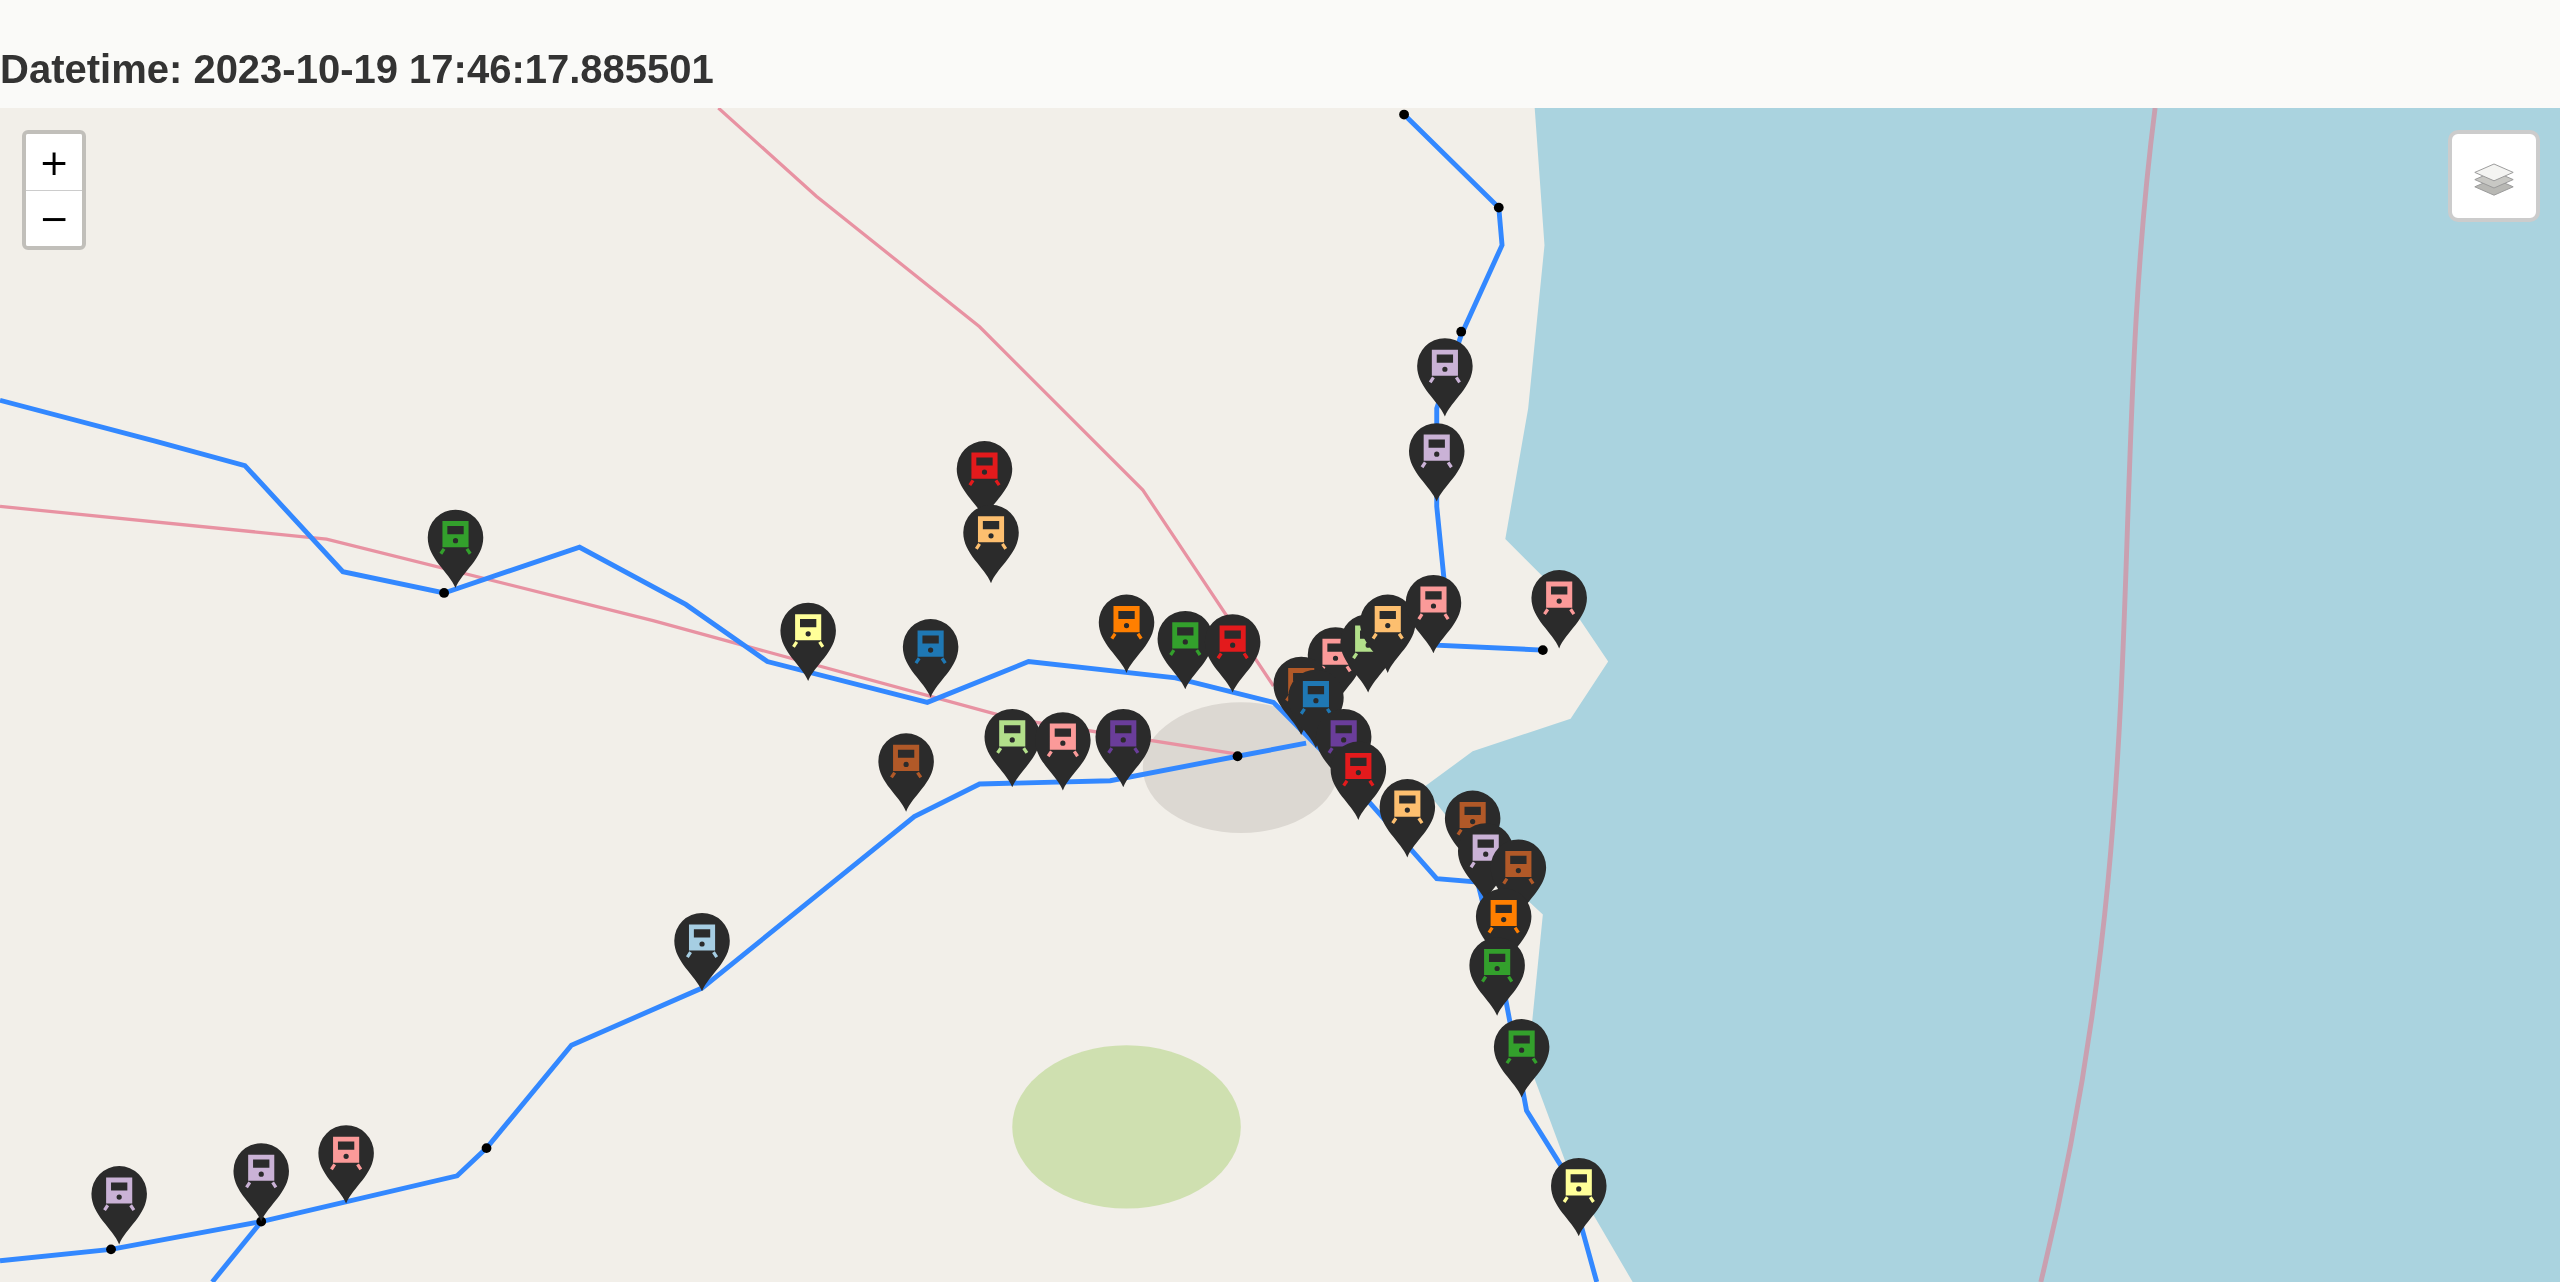 The width and height of the screenshot is (2560, 1282). Describe the element at coordinates (54, 162) in the screenshot. I see `zoom-in-button: +` at that location.